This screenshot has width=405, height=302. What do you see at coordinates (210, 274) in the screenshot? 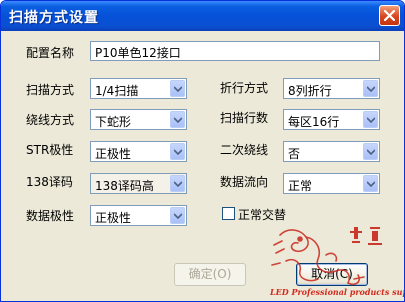
I see `ok-button: 确定(O)` at bounding box center [210, 274].